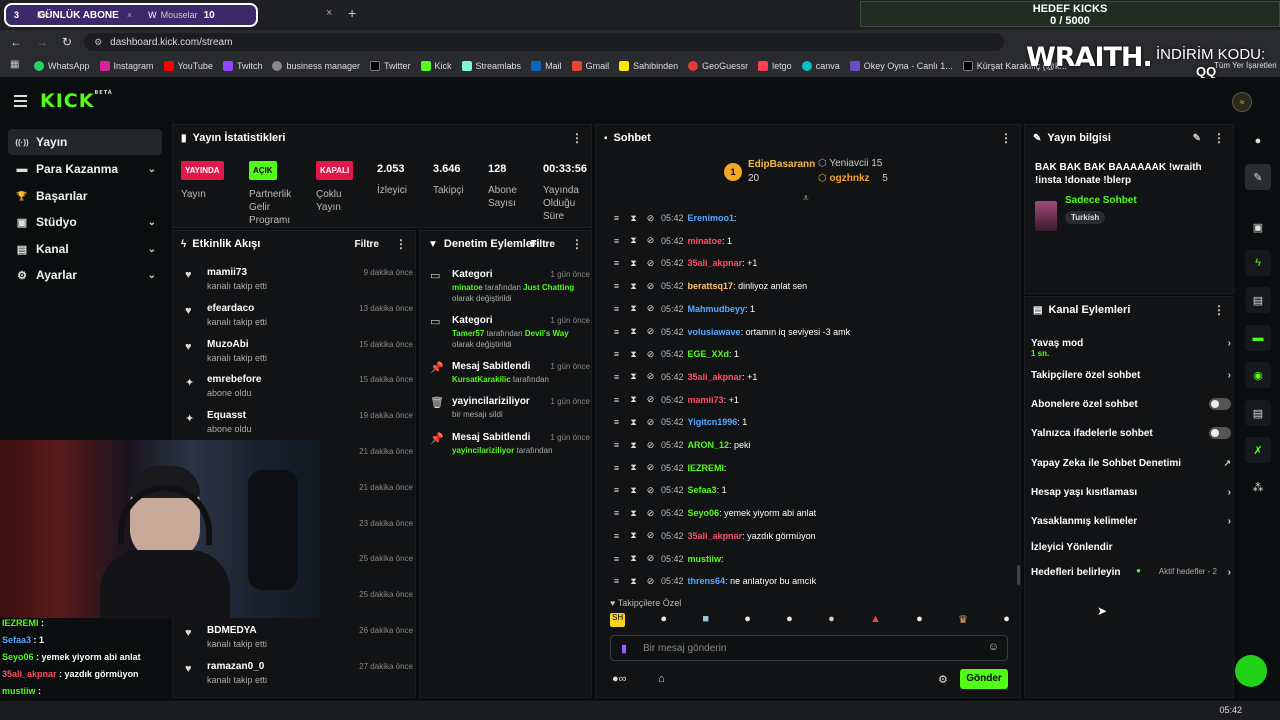 Image resolution: width=1280 pixels, height=720 pixels. What do you see at coordinates (711, 218) in the screenshot?
I see `message-user: Erenimoo1` at bounding box center [711, 218].